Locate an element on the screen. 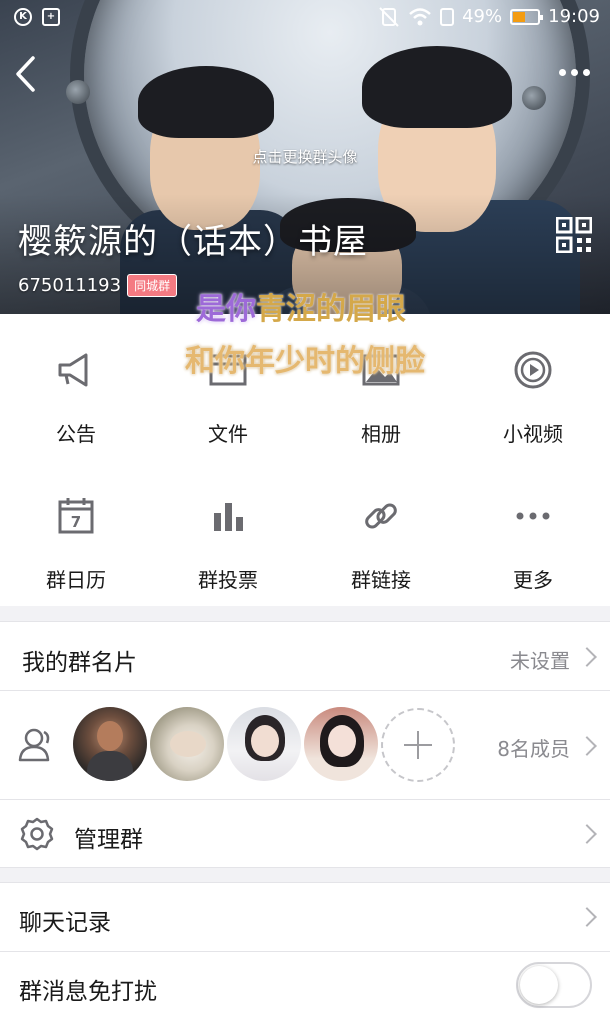  back-button is located at coordinates (26, 74).